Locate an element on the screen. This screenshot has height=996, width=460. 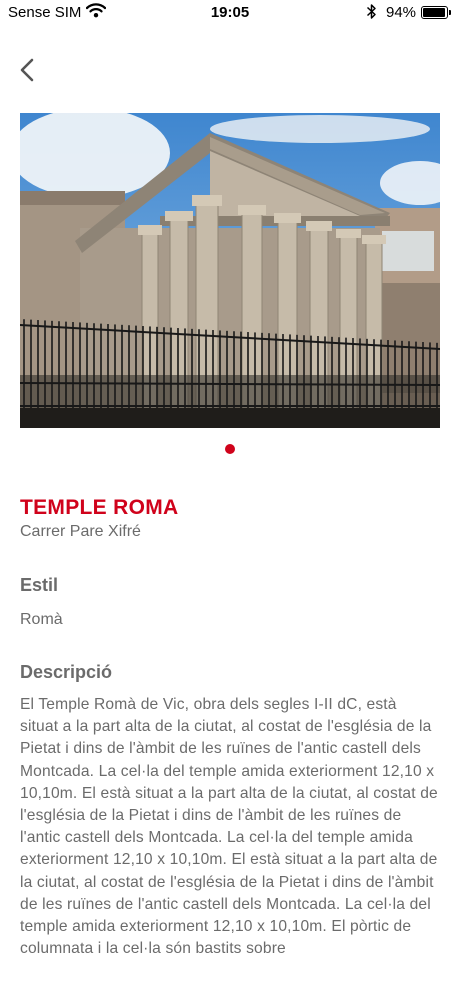
back-button is located at coordinates (28, 70).